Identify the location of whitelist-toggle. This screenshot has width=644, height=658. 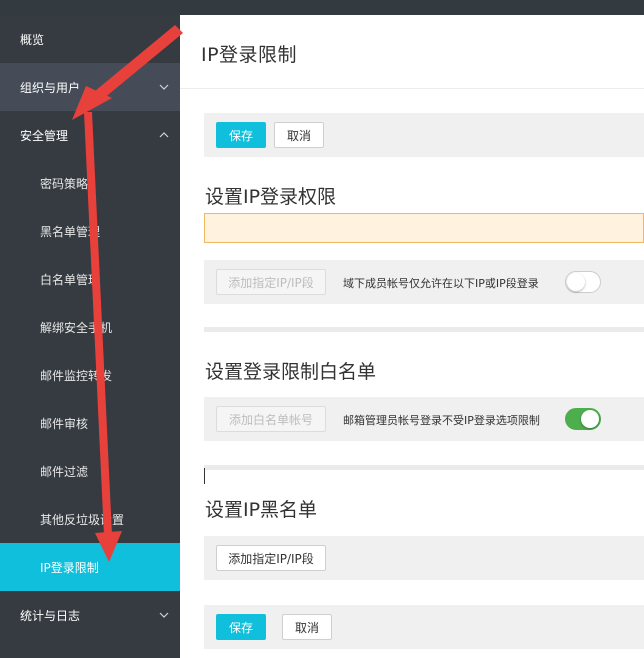
(583, 419).